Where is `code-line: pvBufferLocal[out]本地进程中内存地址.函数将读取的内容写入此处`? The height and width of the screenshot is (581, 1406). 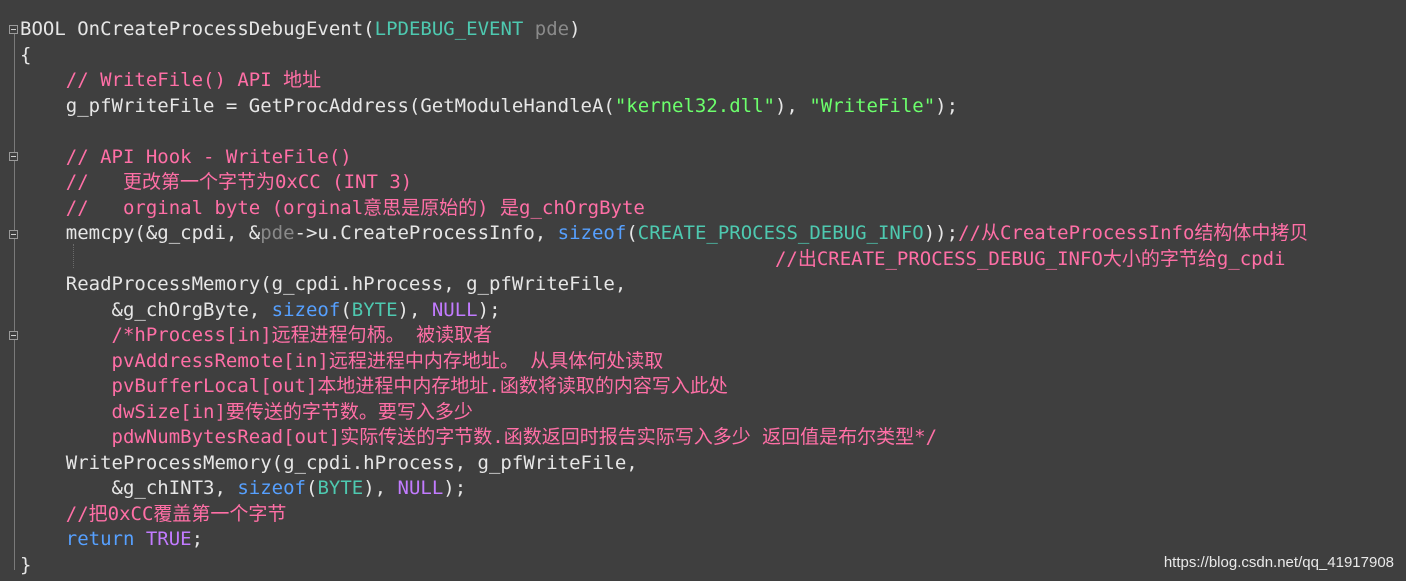
code-line: pvBufferLocal[out]本地进程中内存地址.函数将读取的内容写入此处 is located at coordinates (713, 387).